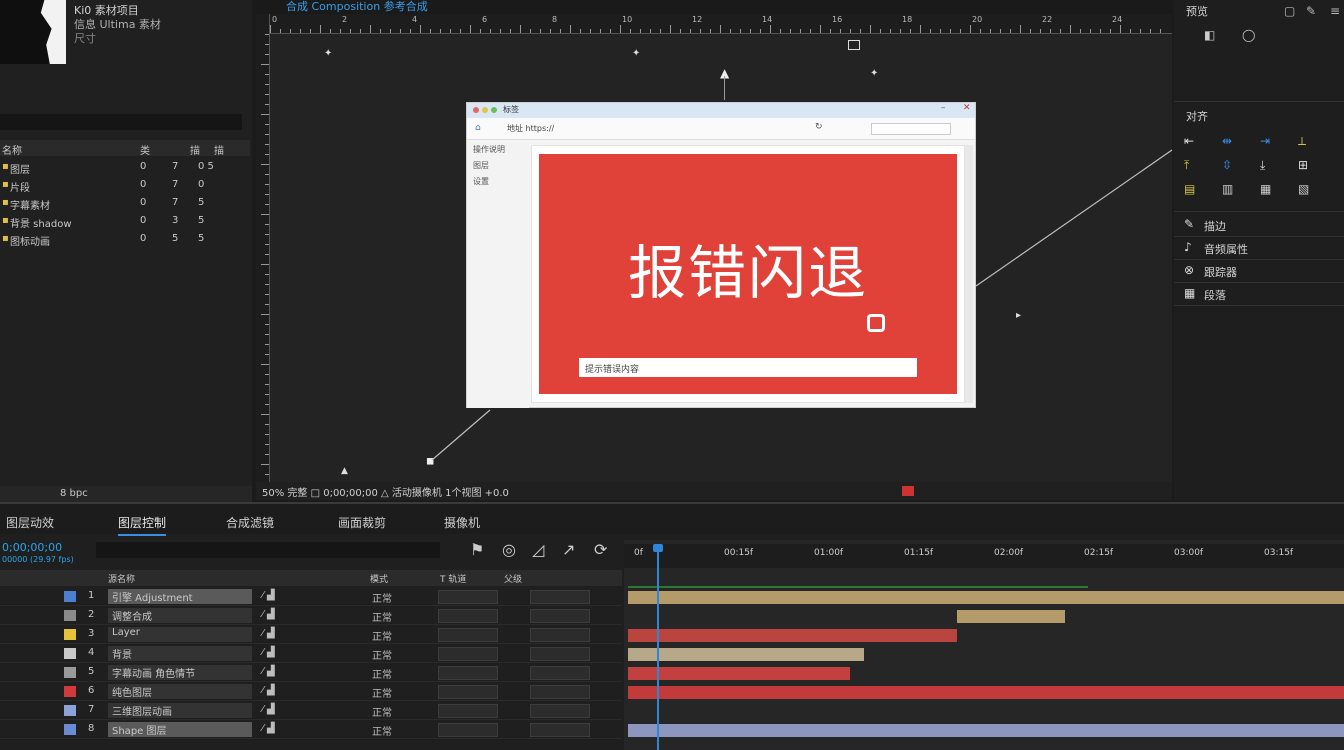  What do you see at coordinates (268, 550) in the screenshot?
I see `layer-search-input` at bounding box center [268, 550].